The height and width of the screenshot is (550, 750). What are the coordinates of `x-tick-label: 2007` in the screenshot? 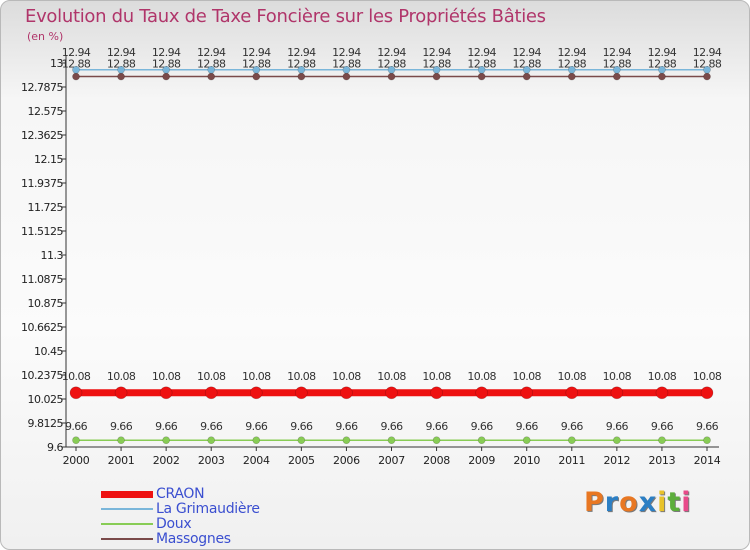 It's located at (391, 460).